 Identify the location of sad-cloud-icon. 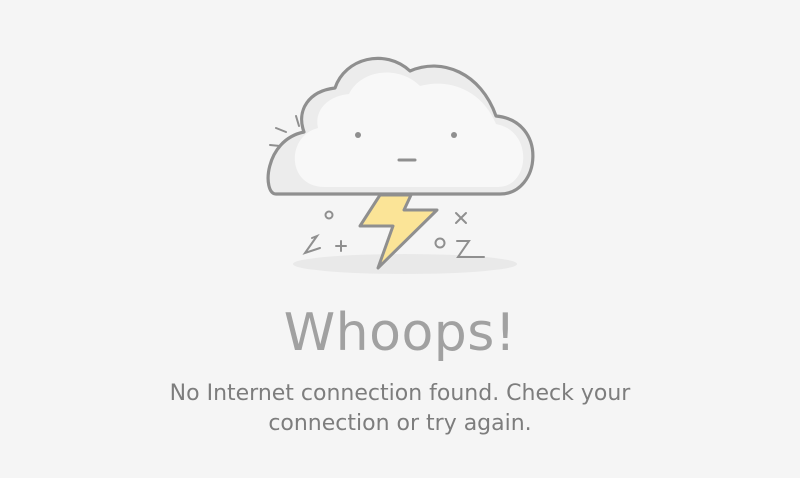
(400, 126).